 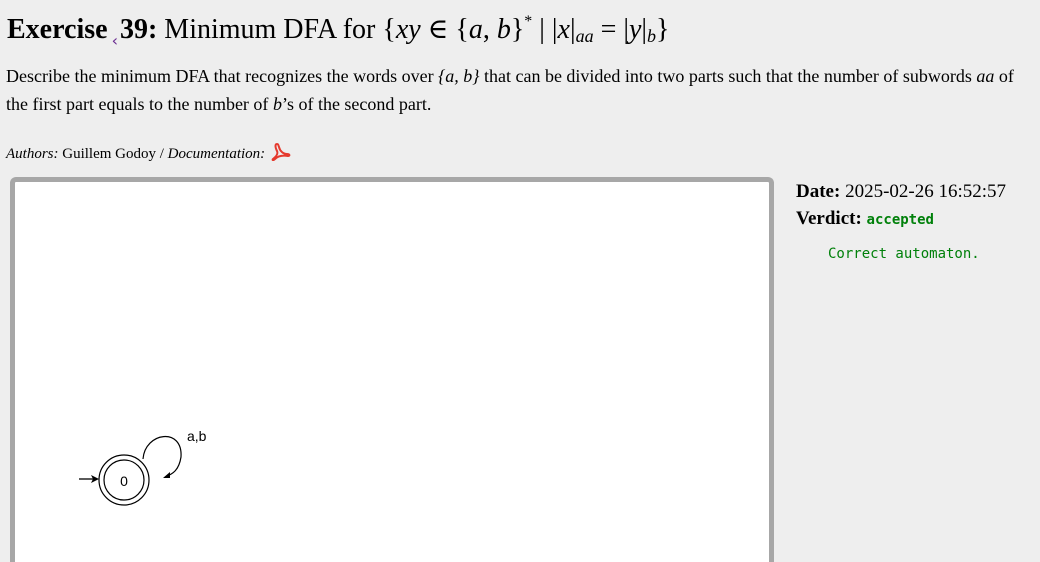 What do you see at coordinates (138, 29) in the screenshot?
I see `exercise-number: 39:` at bounding box center [138, 29].